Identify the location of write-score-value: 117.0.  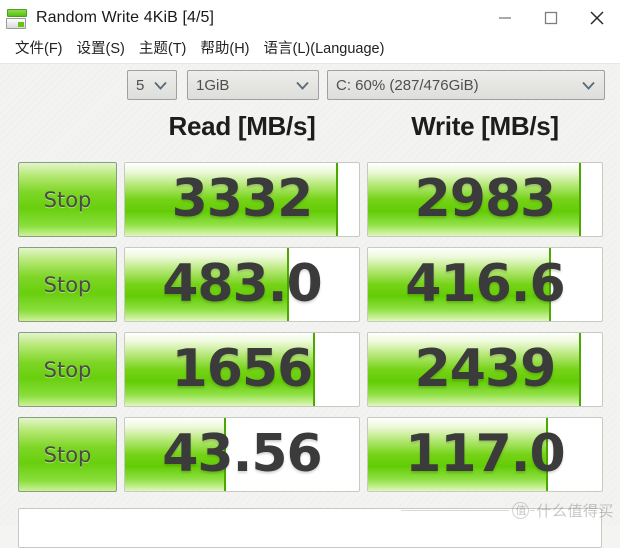
(485, 453).